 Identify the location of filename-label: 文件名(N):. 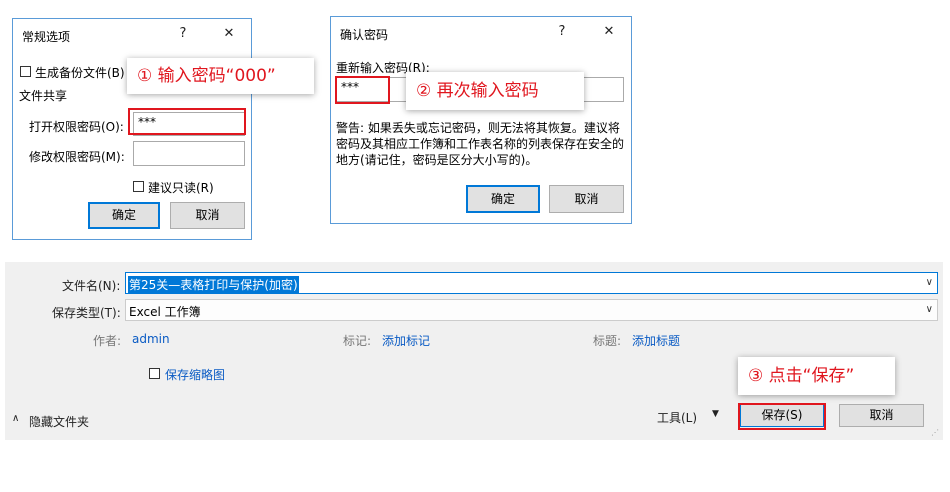
(91, 286).